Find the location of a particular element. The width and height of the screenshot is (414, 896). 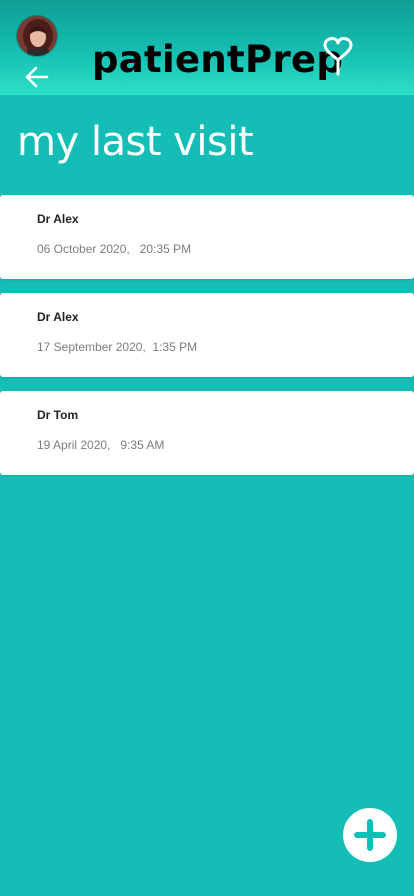

visit-doctor-name: Dr Tom is located at coordinates (58, 415).